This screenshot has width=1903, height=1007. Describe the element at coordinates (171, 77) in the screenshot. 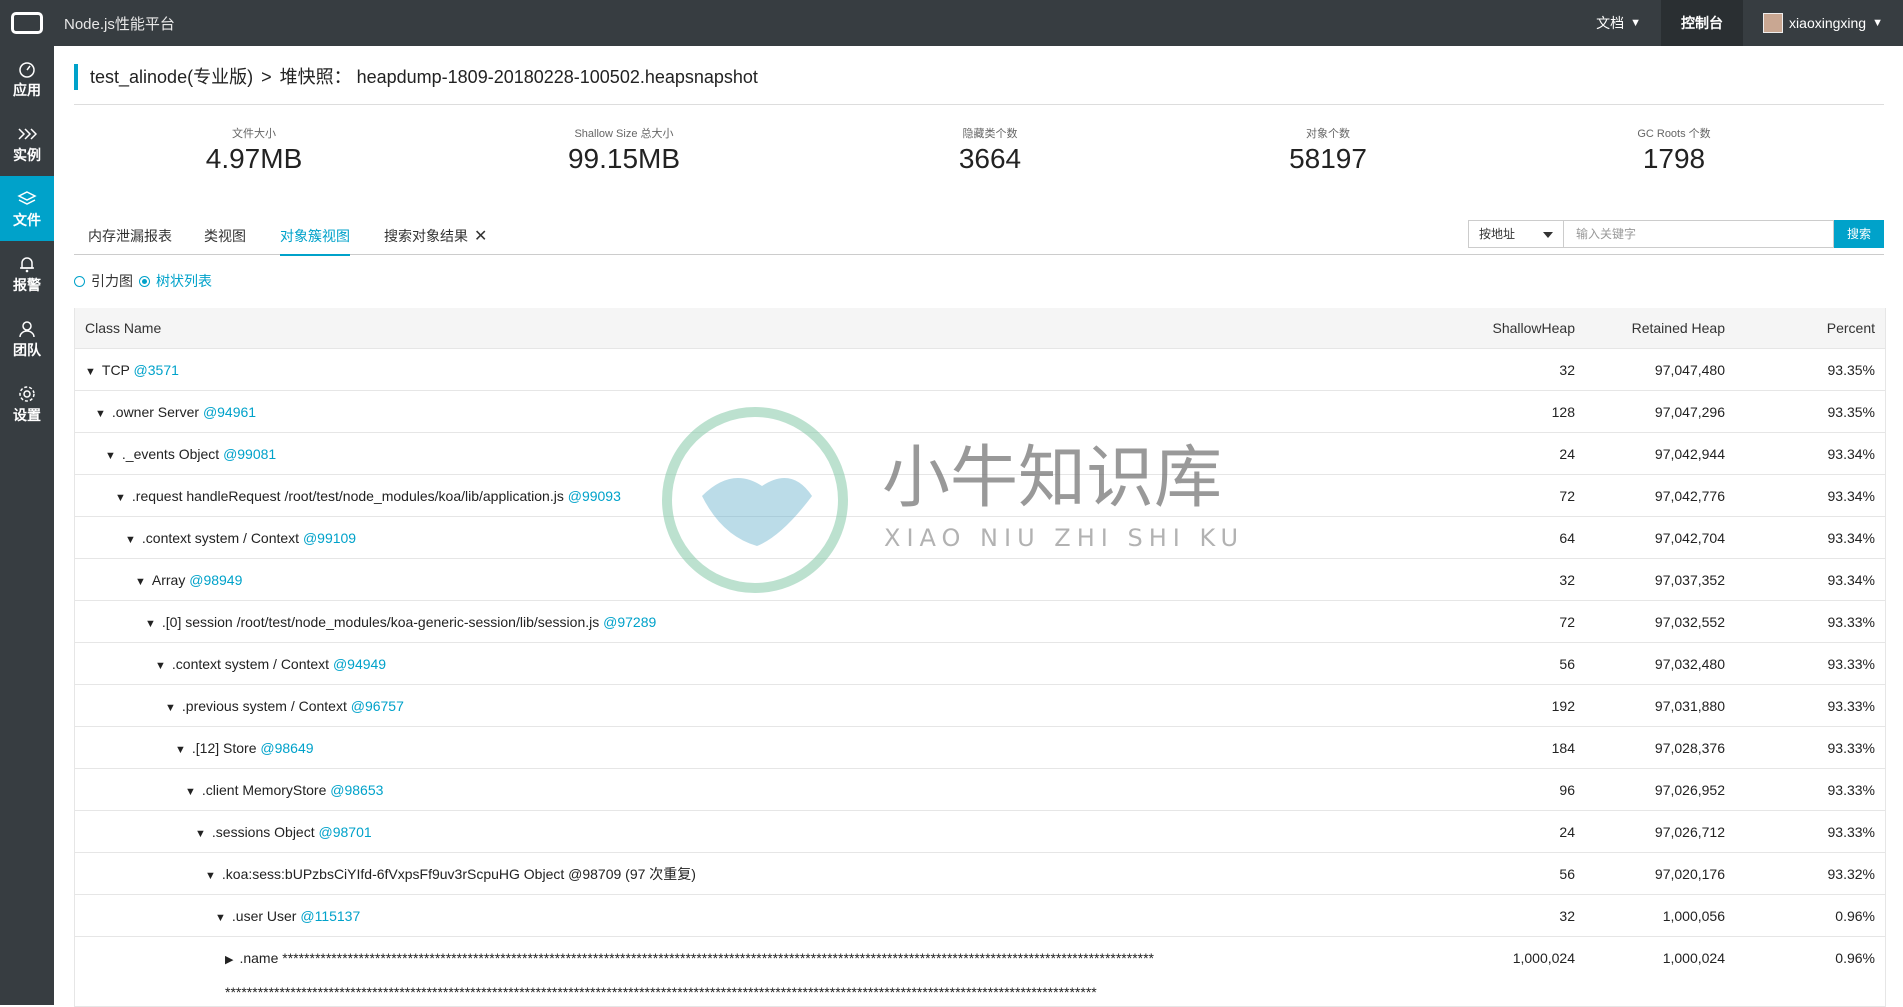

I see `breadcrumb-app: test_alinode(专业版)` at that location.